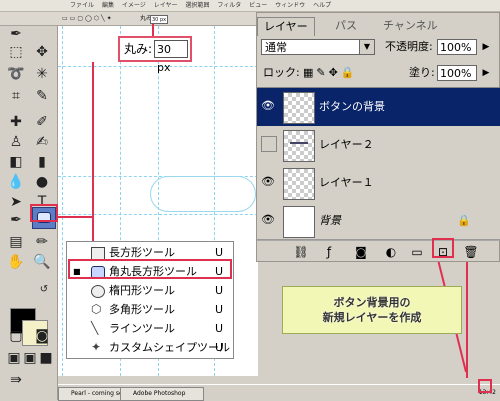 The image size is (500, 401). What do you see at coordinates (151, 290) in the screenshot?
I see `flyout-item-ellipse: 楕円形ツール U` at bounding box center [151, 290].